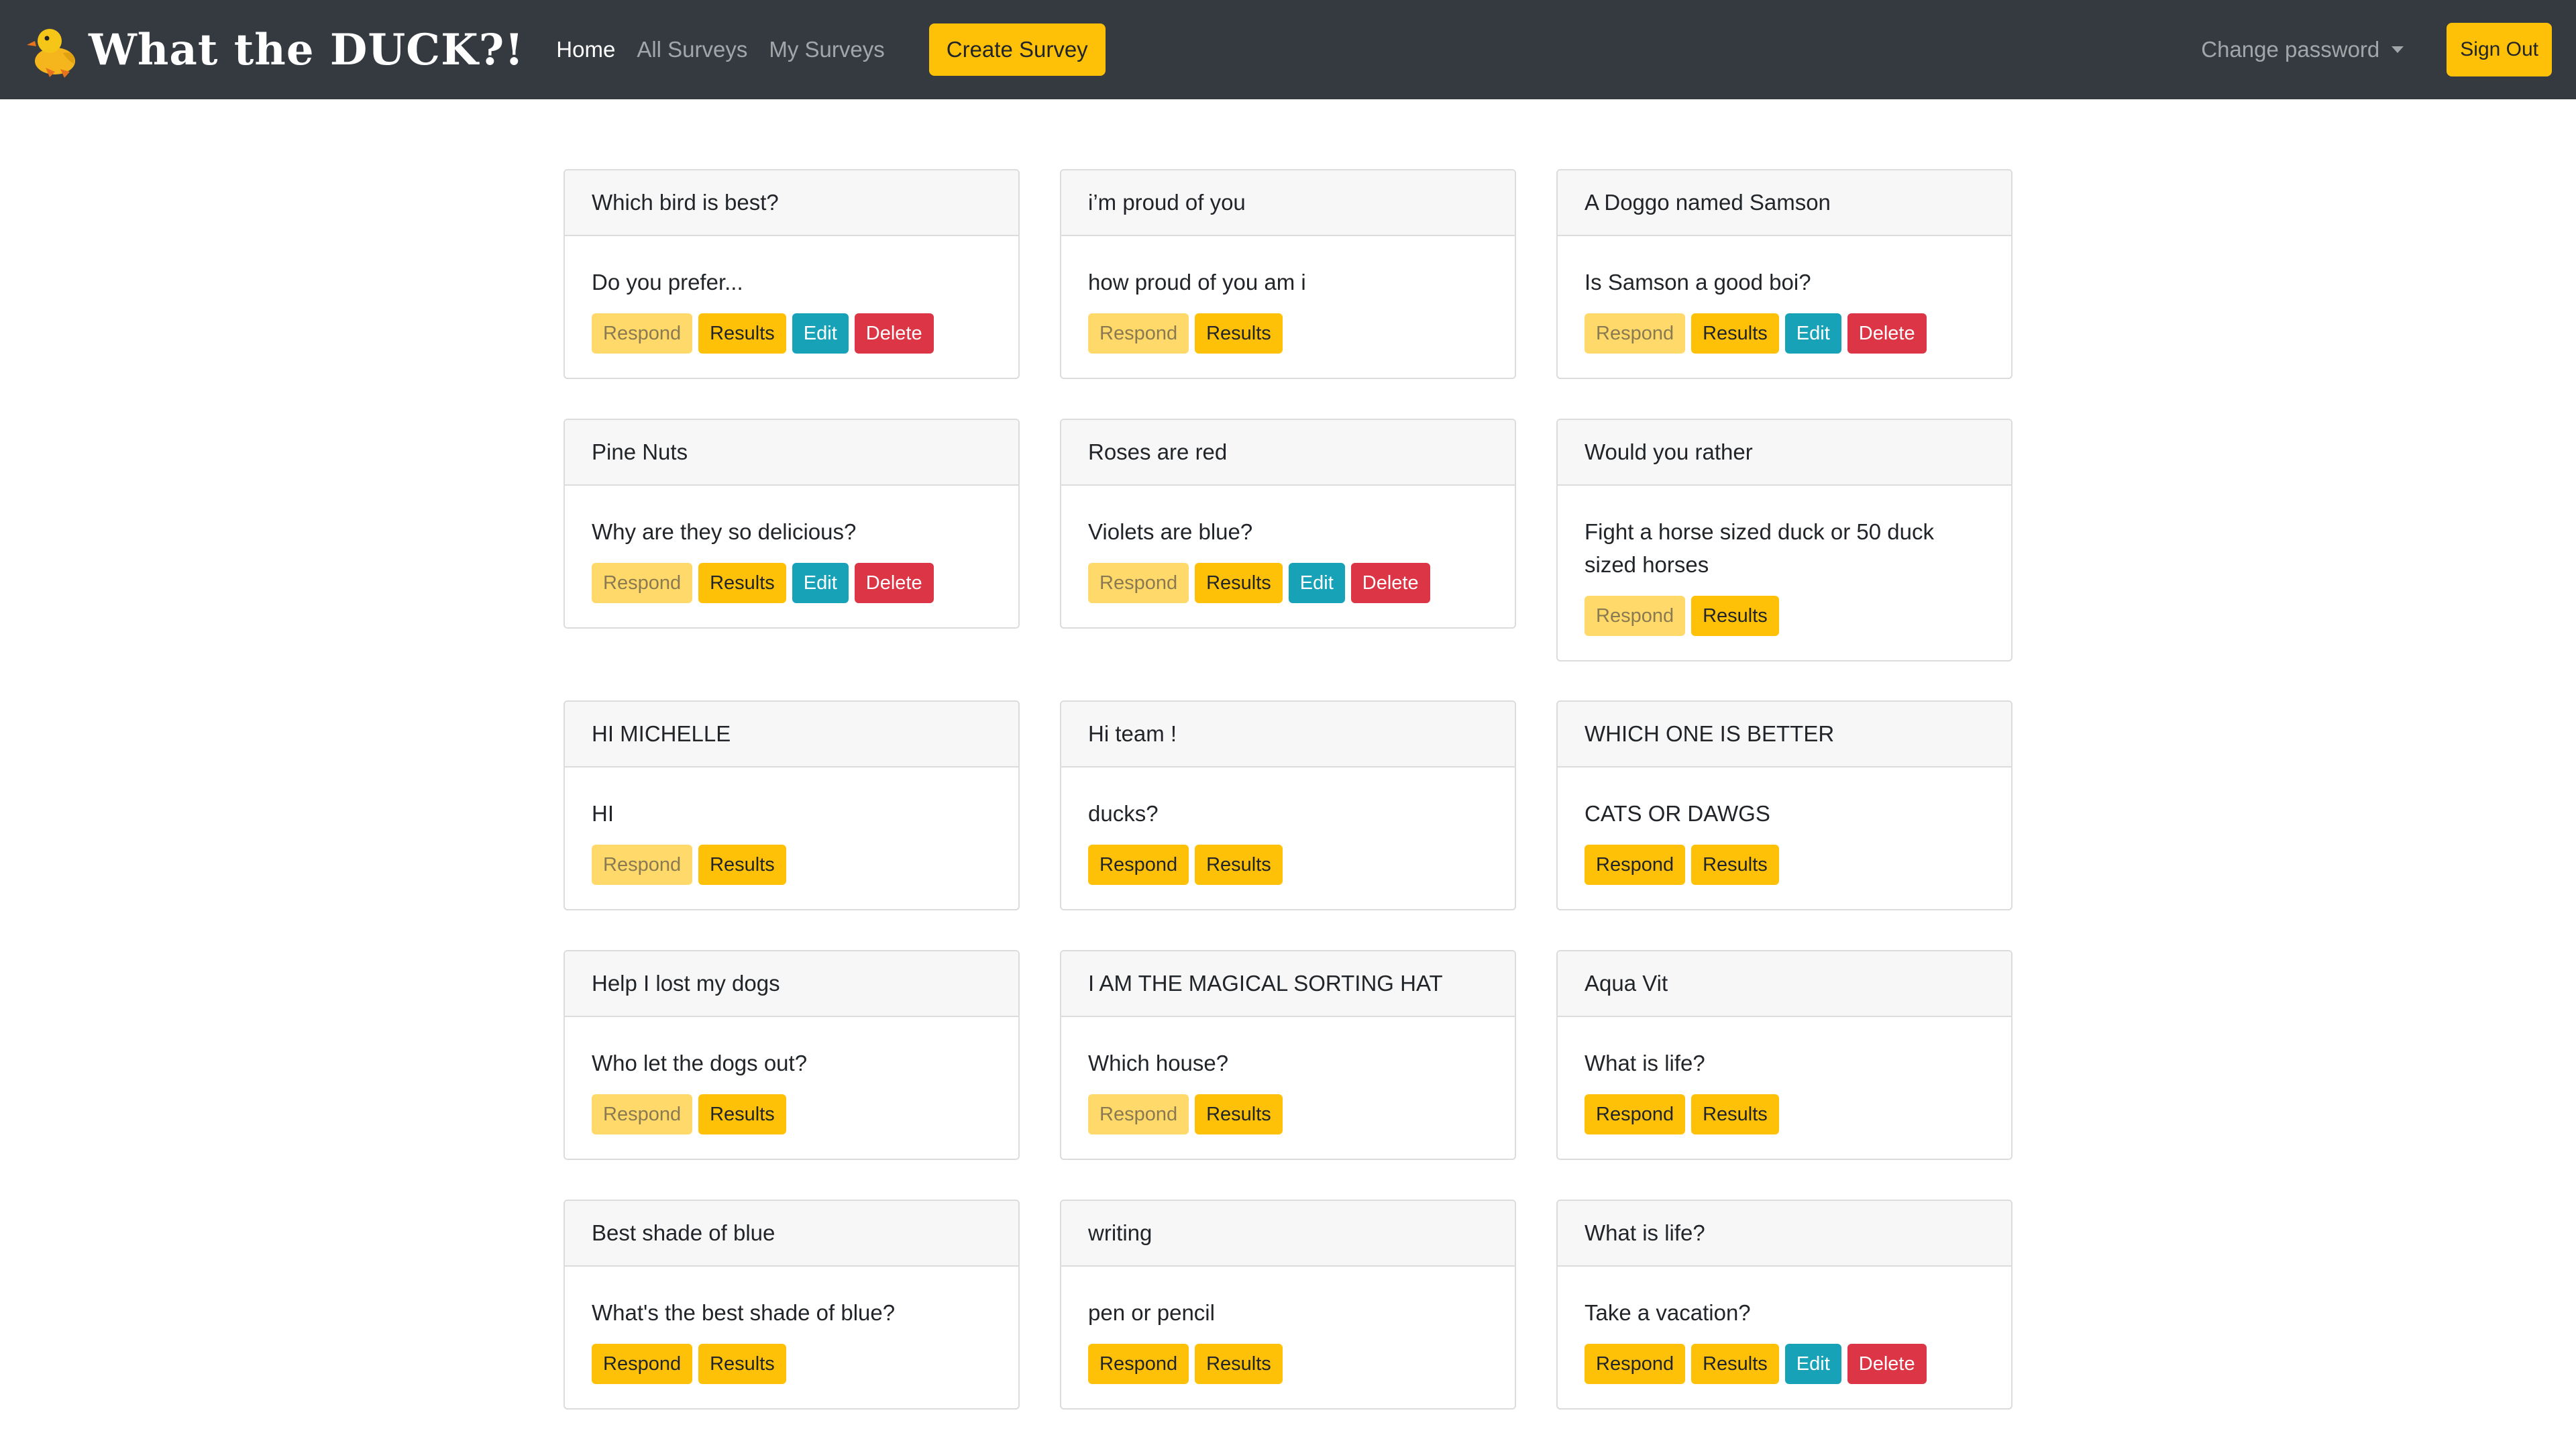 This screenshot has height=1429, width=2576. Describe the element at coordinates (700, 1063) in the screenshot. I see `survey-question: Who let the dogs out?` at that location.